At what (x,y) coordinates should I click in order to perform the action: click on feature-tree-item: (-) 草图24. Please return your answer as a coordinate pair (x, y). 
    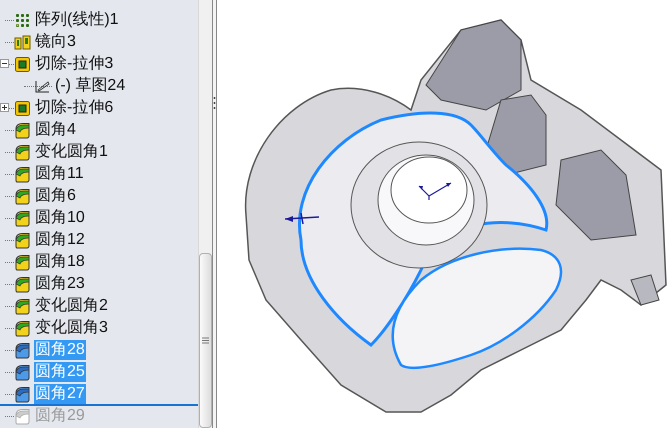
    Looking at the image, I should click on (90, 86).